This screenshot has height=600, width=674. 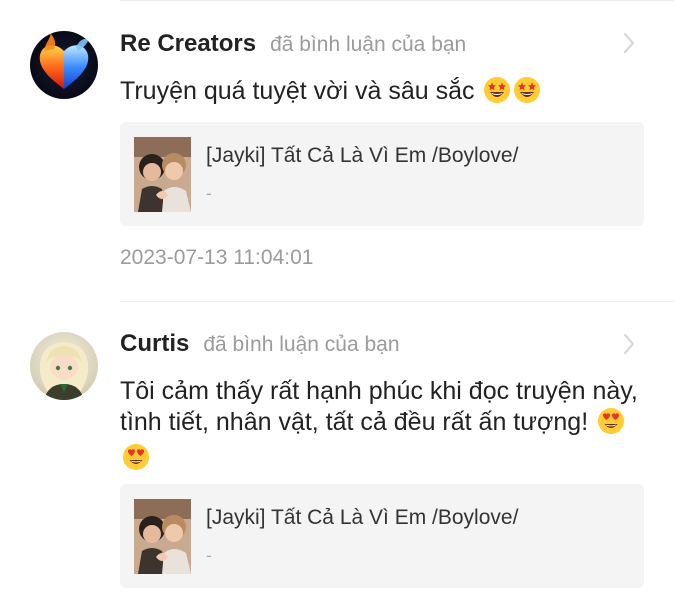 I want to click on fire-ice-heart-avatar, so click(x=64, y=65).